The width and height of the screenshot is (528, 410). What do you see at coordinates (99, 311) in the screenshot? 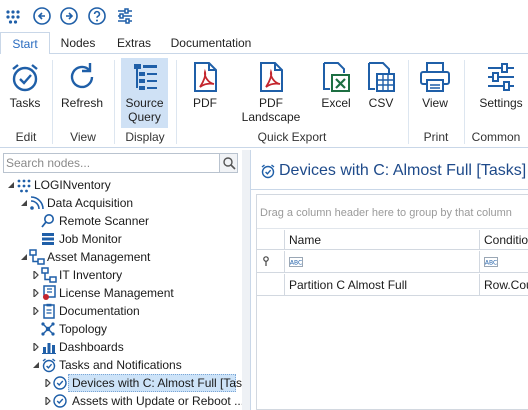
I see `tree-label: Documentation` at bounding box center [99, 311].